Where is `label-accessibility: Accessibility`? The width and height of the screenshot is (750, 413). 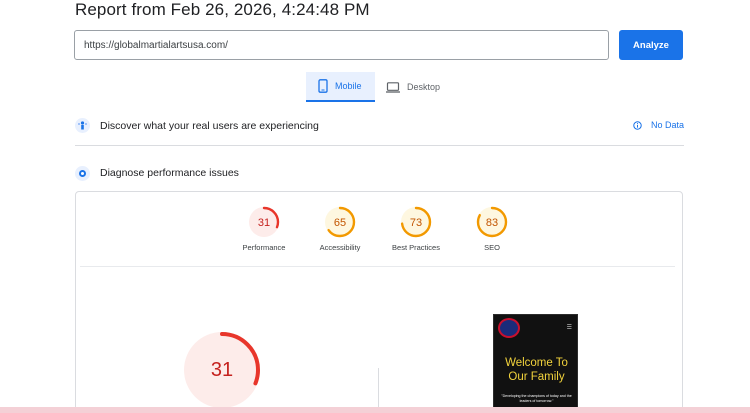 label-accessibility: Accessibility is located at coordinates (340, 247).